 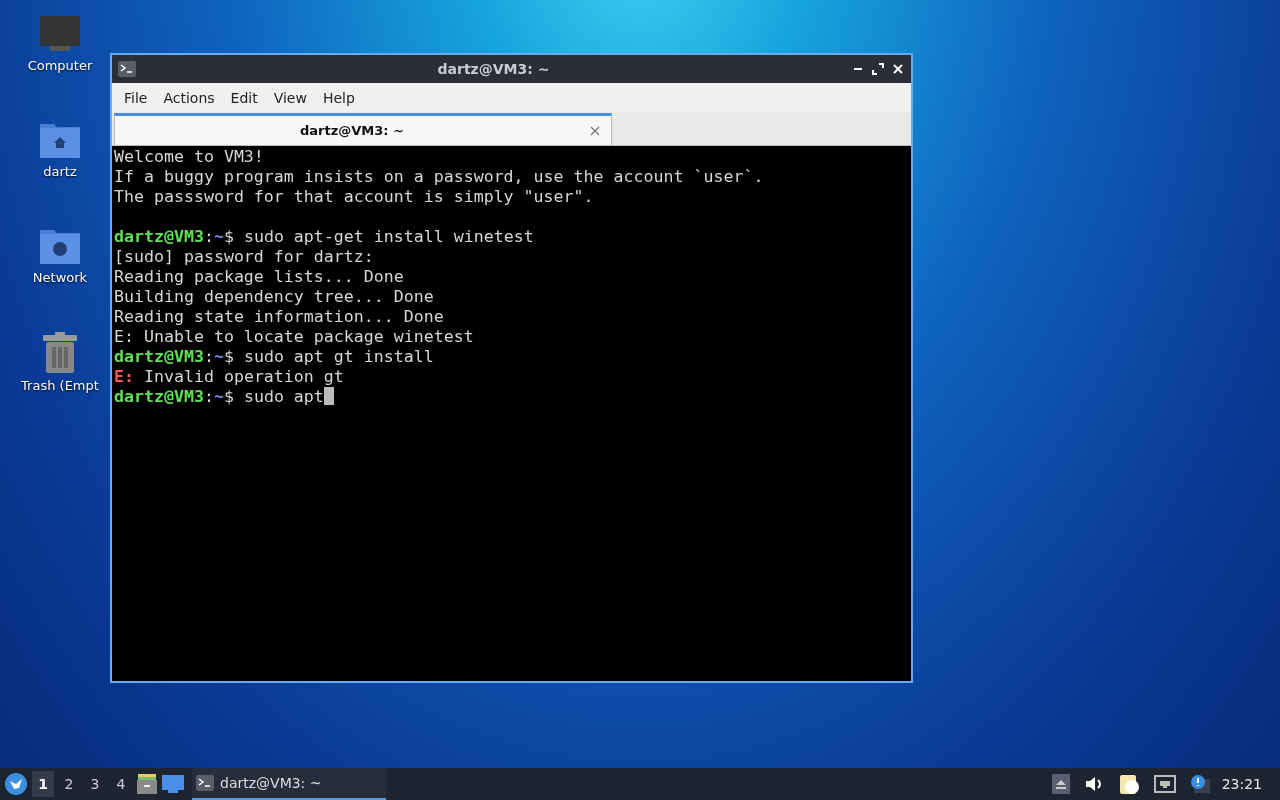 I want to click on terminal-line: Reading package lists... Done, so click(x=259, y=277).